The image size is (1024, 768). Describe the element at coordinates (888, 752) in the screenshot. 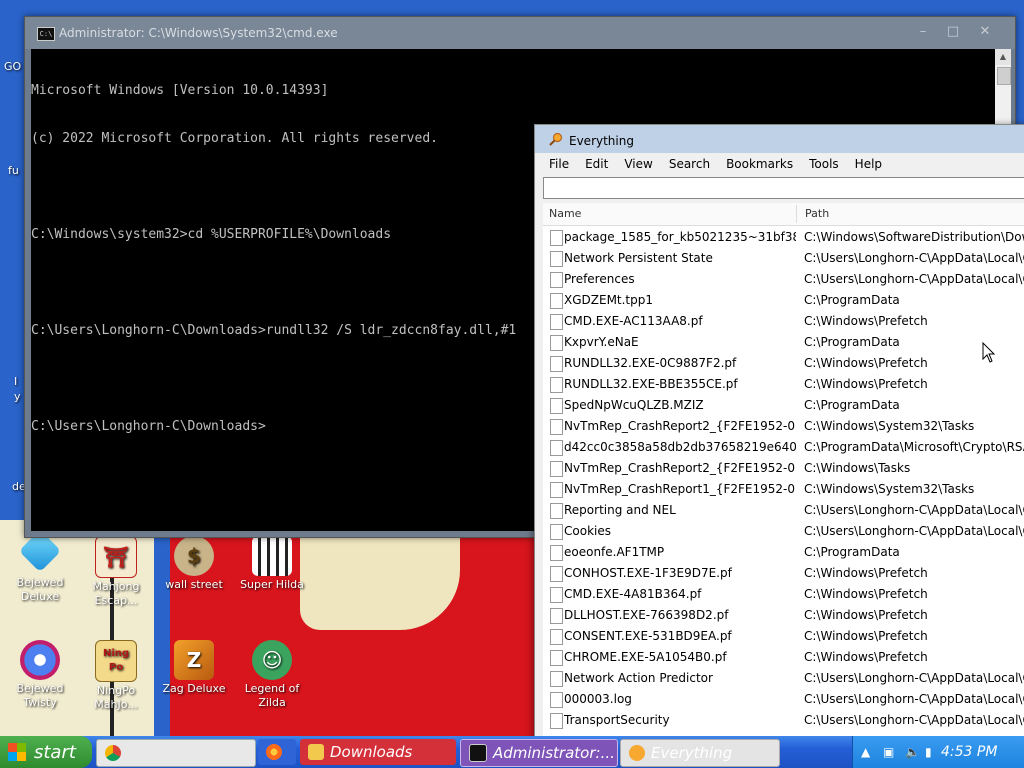

I see `network-icon: ▣` at that location.